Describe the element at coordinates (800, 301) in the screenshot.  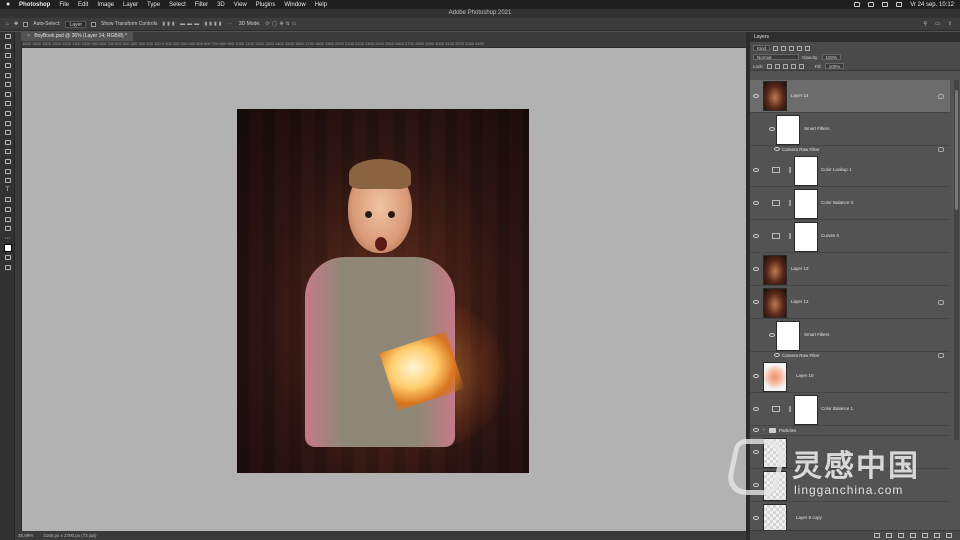
I see `layer-name: Layer 12` at that location.